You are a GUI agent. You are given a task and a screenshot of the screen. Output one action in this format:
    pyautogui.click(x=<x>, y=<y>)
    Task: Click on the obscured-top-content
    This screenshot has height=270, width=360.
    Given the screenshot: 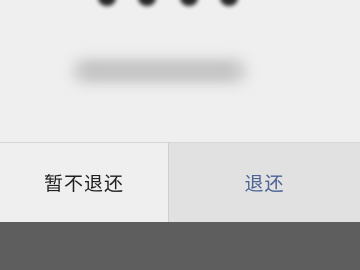 What is the action you would take?
    pyautogui.click(x=173, y=6)
    